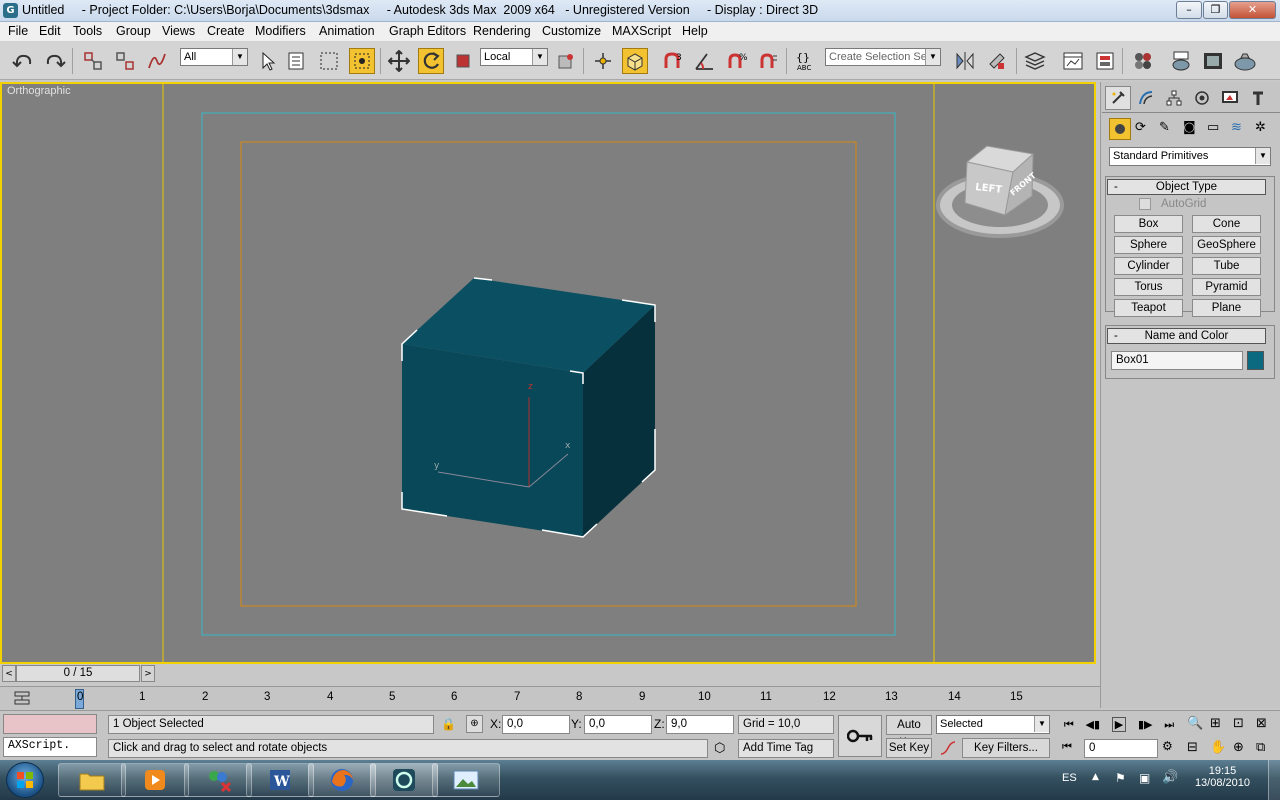 This screenshot has width=1280, height=800. Describe the element at coordinates (23, 61) in the screenshot. I see `undo-icon` at that location.